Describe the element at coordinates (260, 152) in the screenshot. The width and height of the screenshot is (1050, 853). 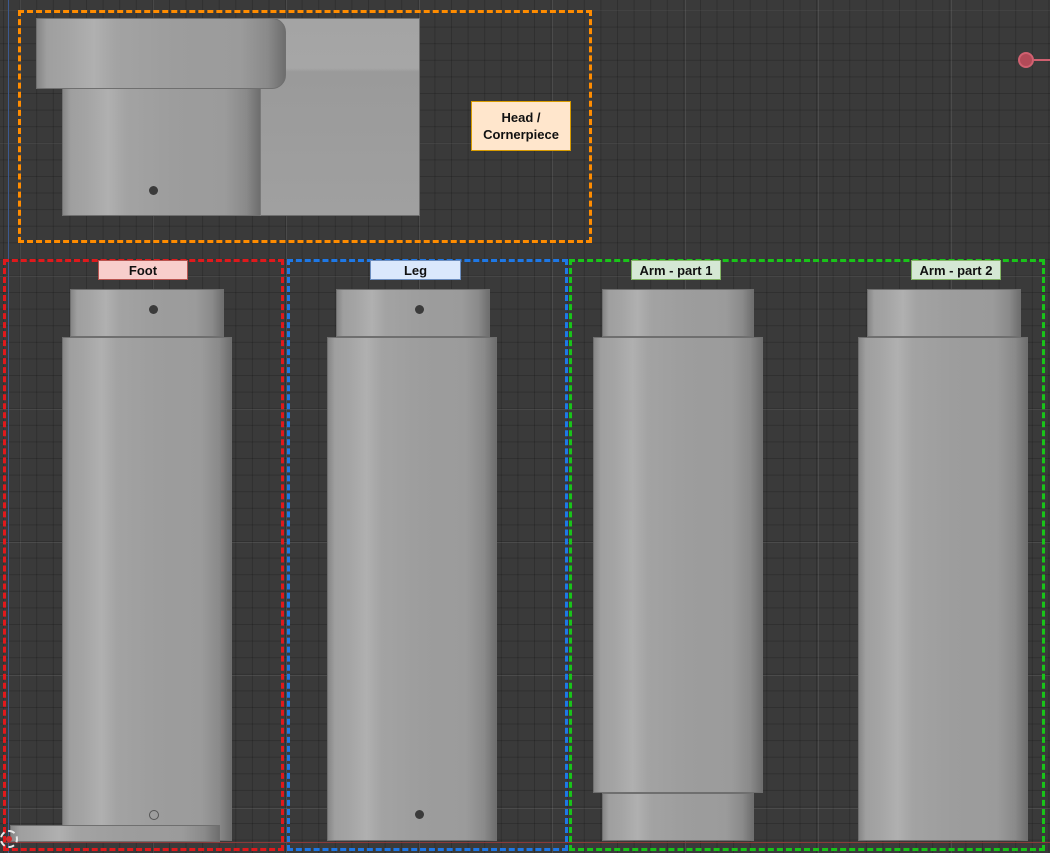
I see `head-seam` at that location.